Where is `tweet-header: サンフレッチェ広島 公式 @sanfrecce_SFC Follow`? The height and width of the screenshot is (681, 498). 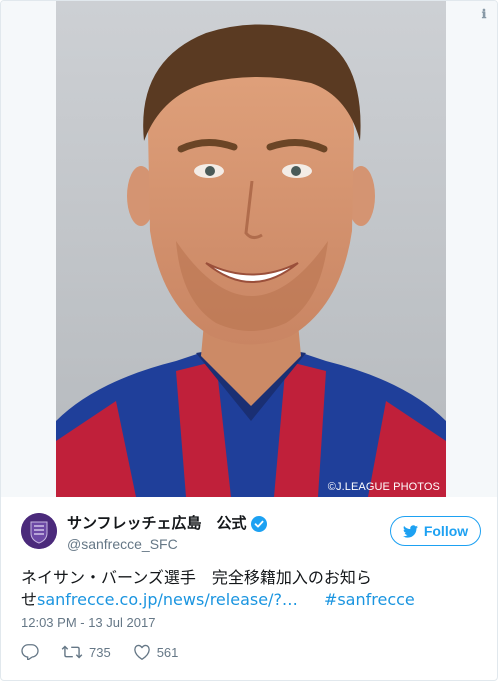
tweet-header: サンフレッチェ広島 公式 @sanfrecce_SFC Follow is located at coordinates (251, 535).